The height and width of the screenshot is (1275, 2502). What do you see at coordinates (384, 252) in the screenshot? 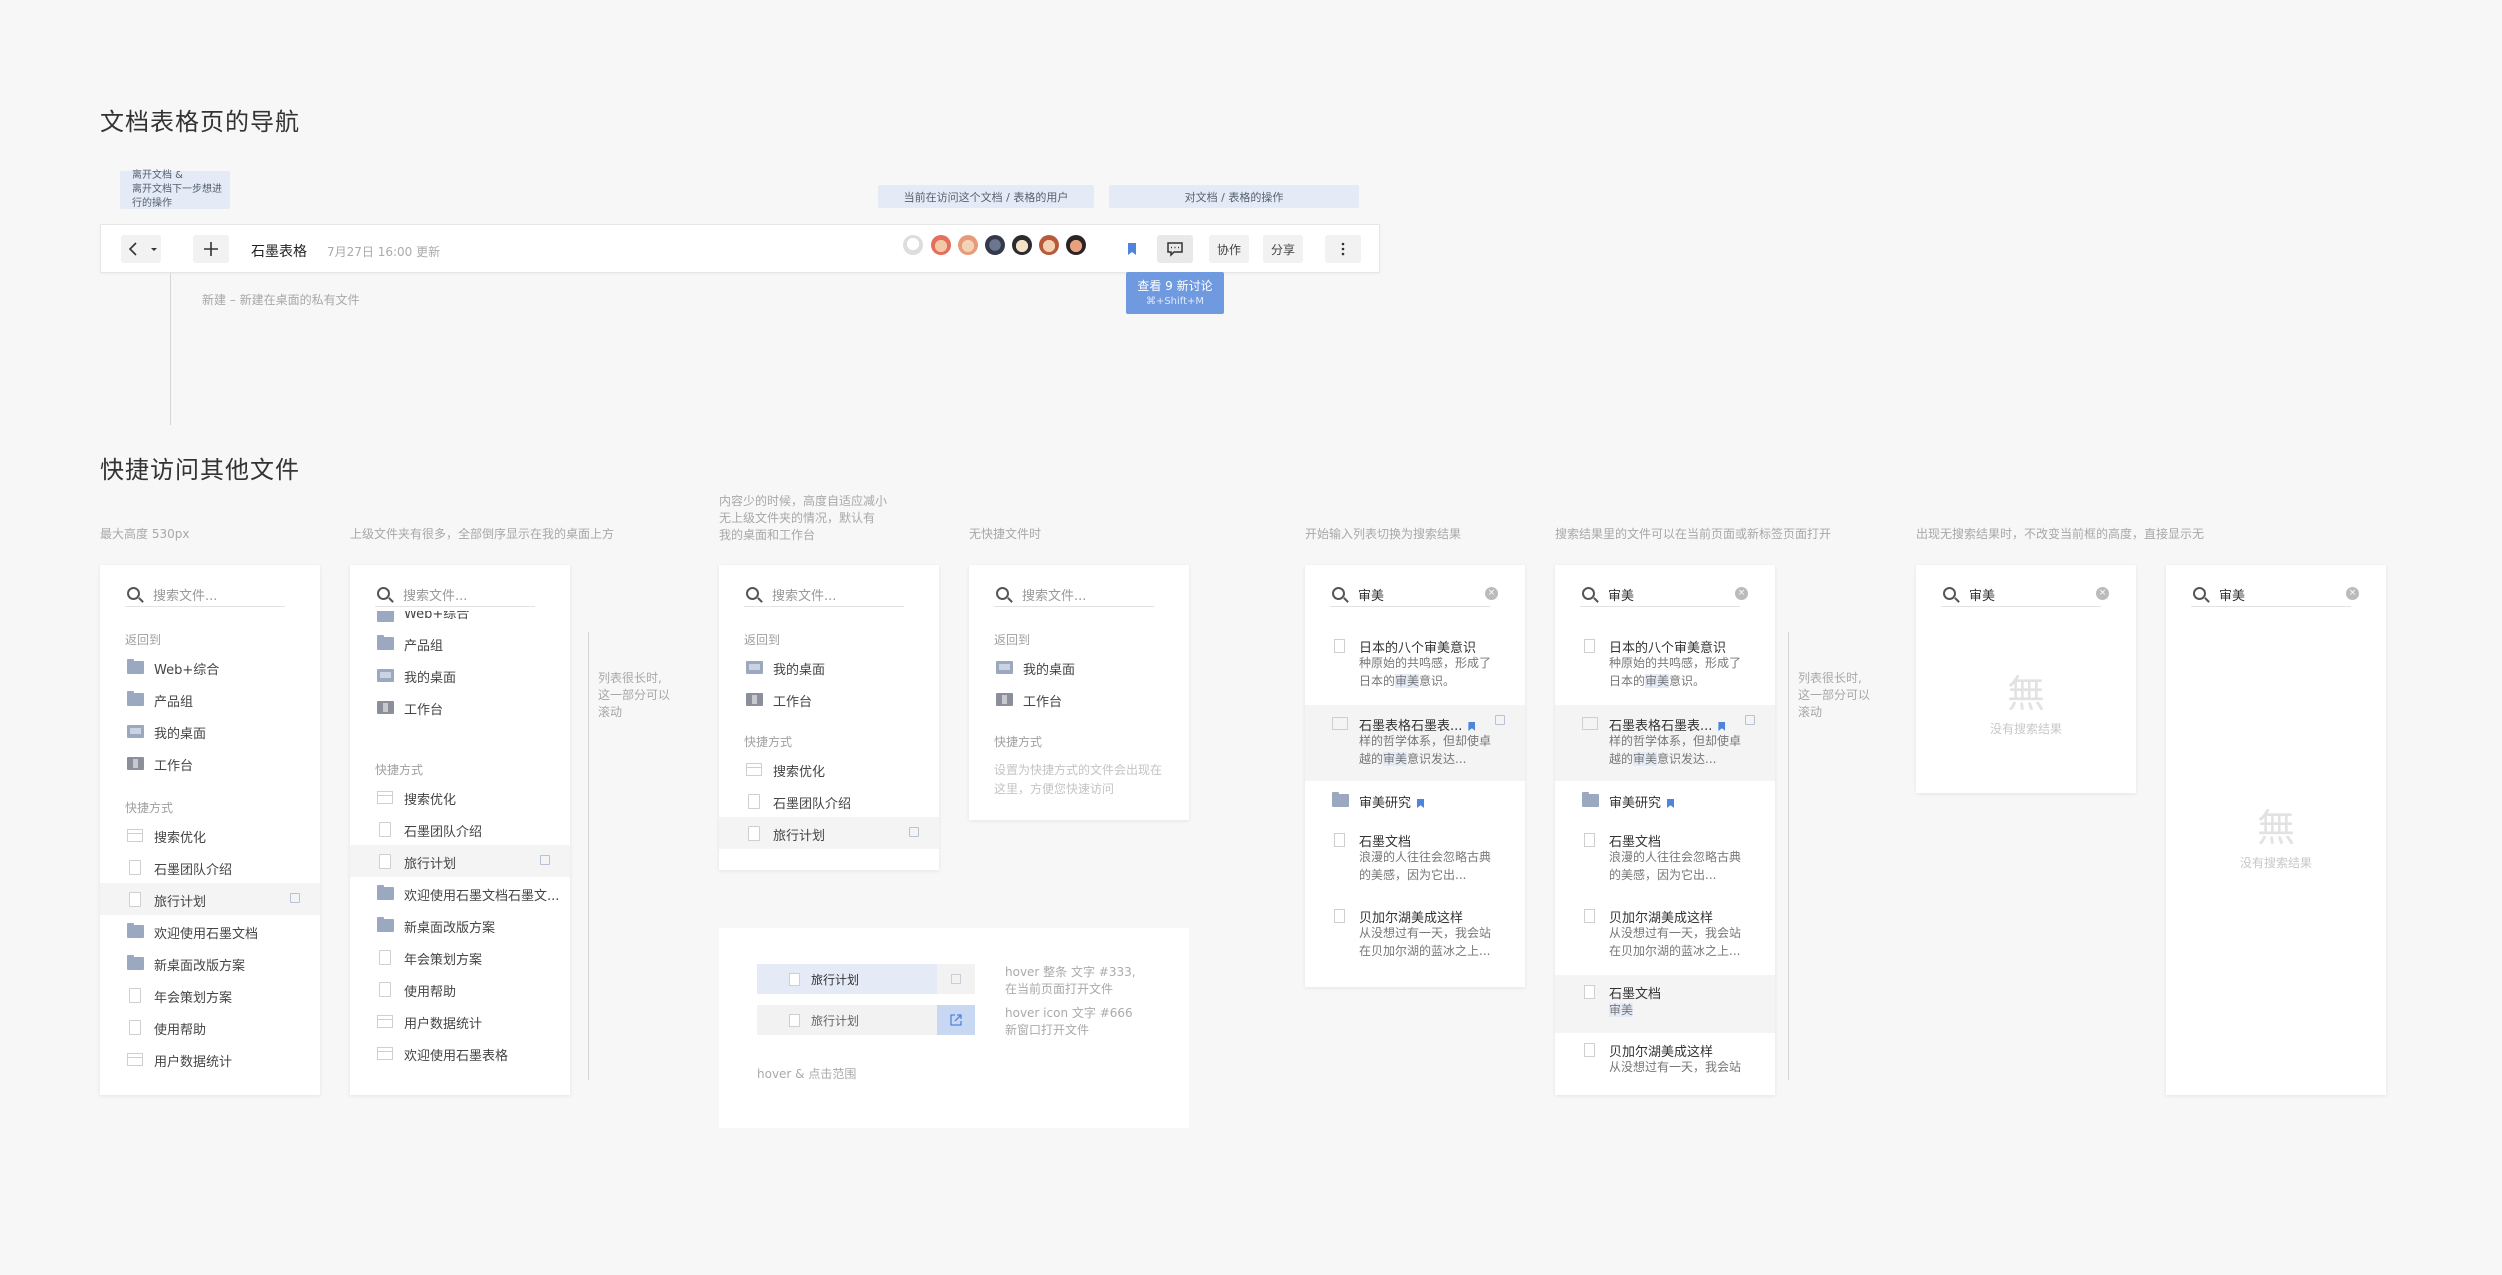
I see `updated-time: 7月27日 16:00 更新` at bounding box center [384, 252].